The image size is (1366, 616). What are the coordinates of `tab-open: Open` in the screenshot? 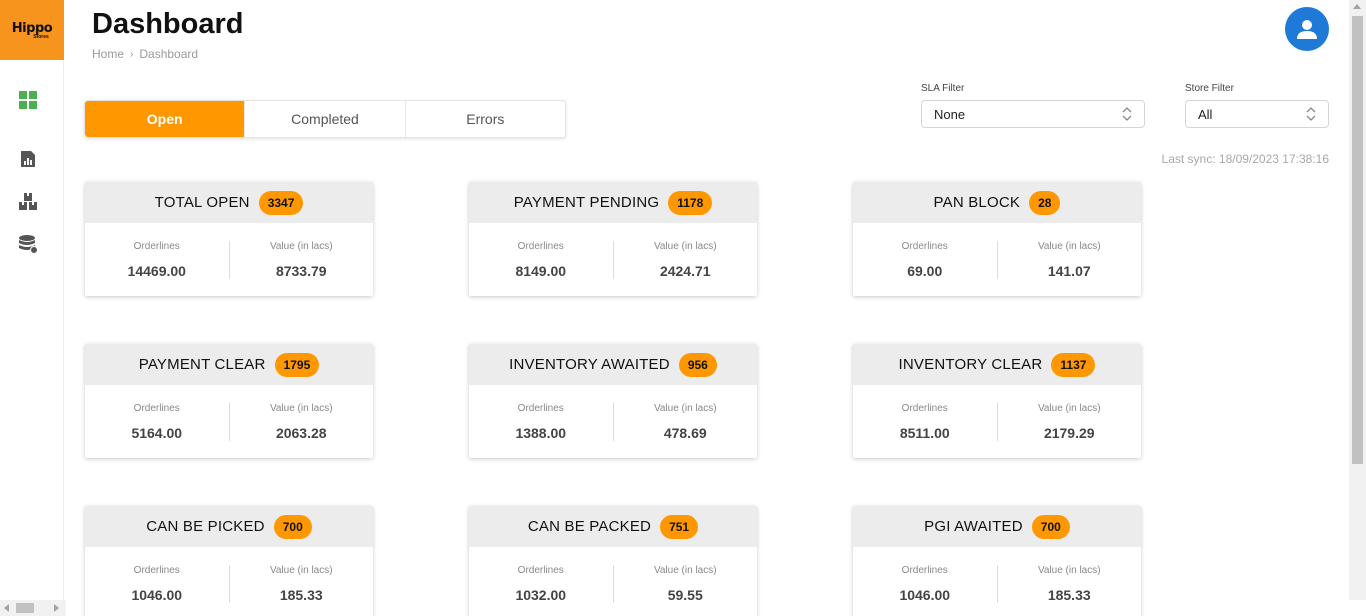 It's located at (165, 119).